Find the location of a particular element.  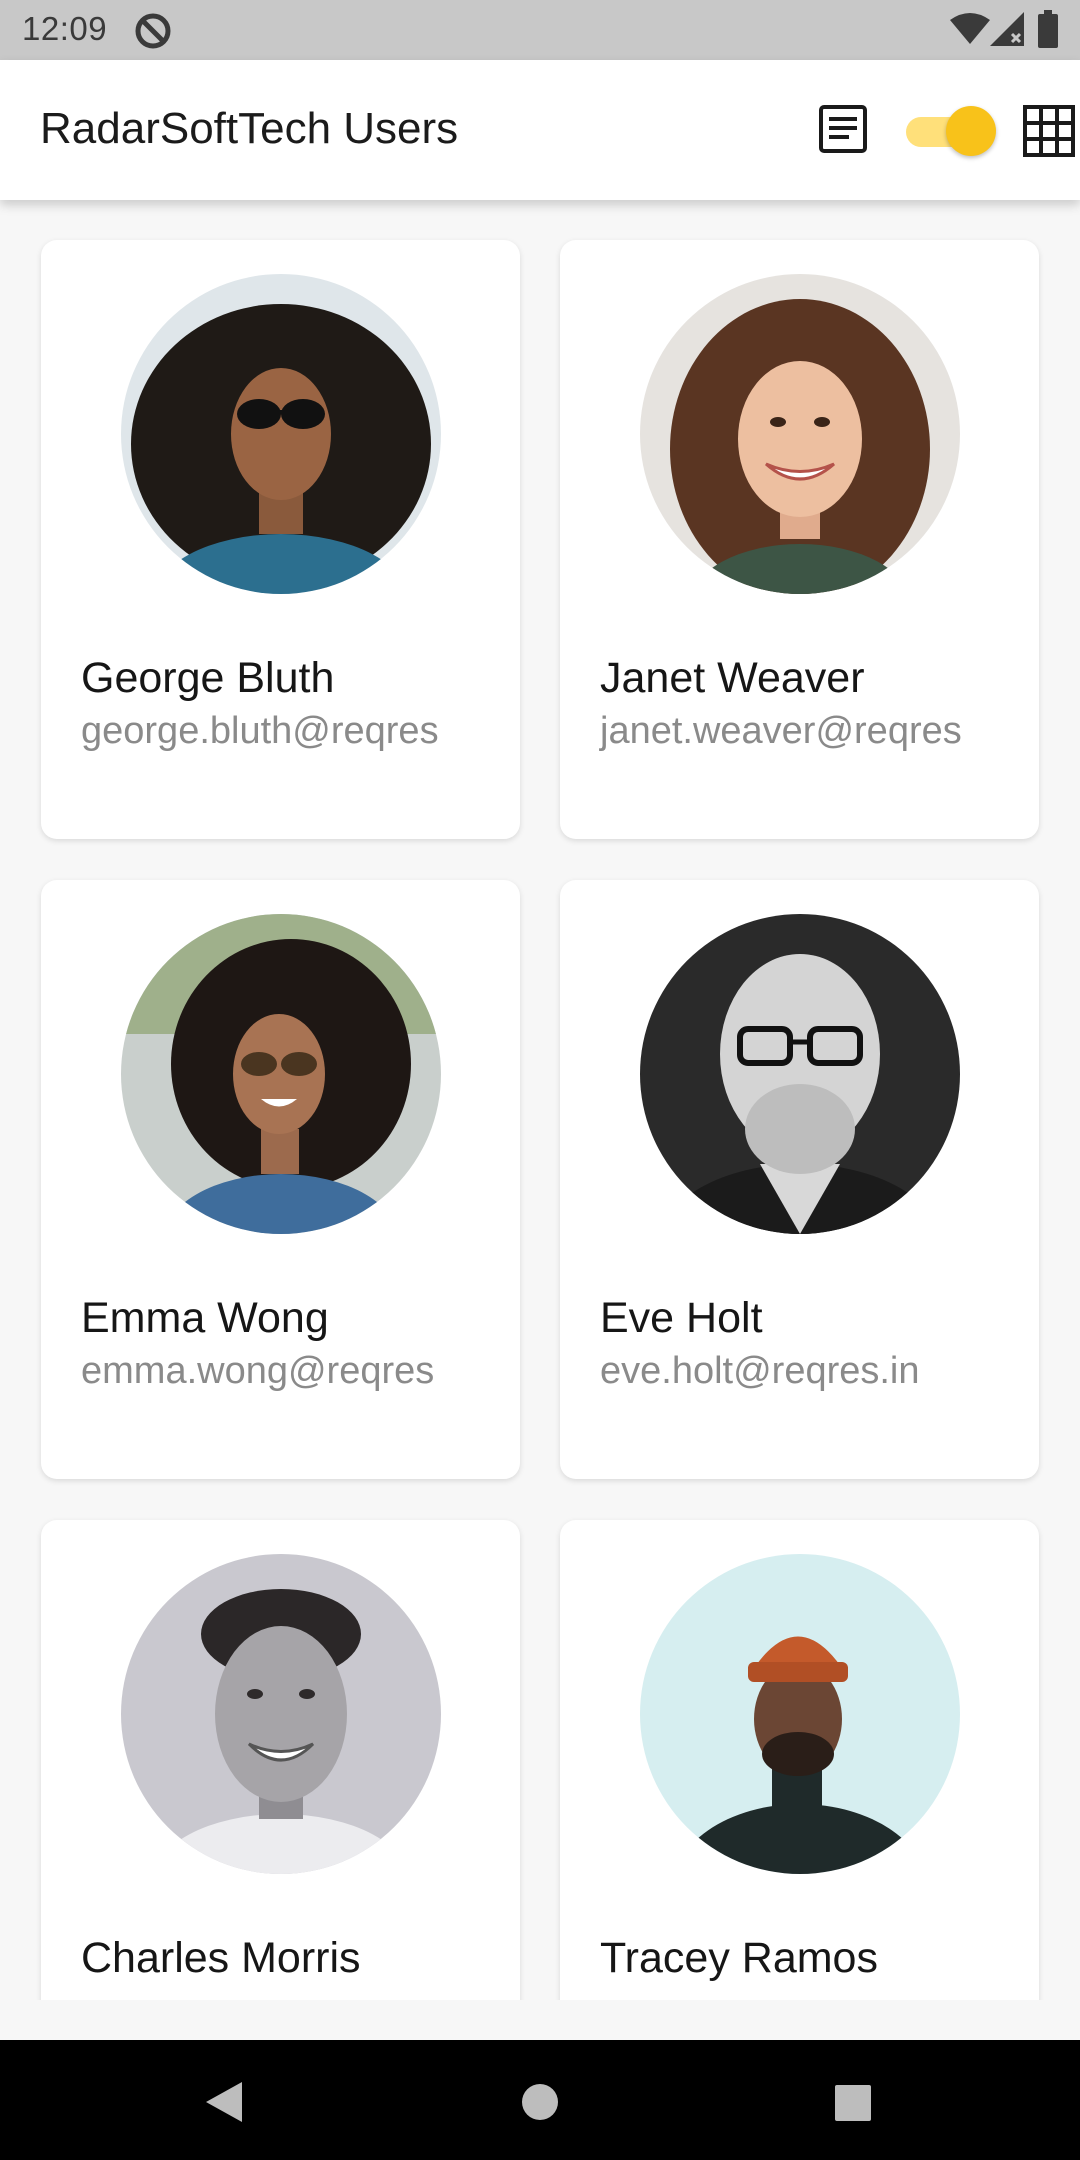

user-name: Janet Weaver is located at coordinates (732, 678).